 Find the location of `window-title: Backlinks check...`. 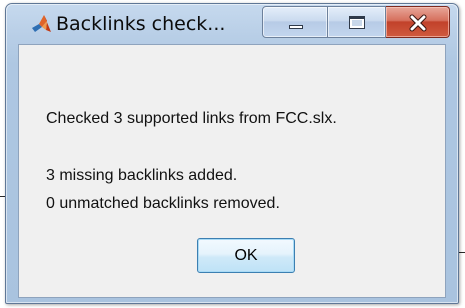

window-title: Backlinks check... is located at coordinates (141, 24).